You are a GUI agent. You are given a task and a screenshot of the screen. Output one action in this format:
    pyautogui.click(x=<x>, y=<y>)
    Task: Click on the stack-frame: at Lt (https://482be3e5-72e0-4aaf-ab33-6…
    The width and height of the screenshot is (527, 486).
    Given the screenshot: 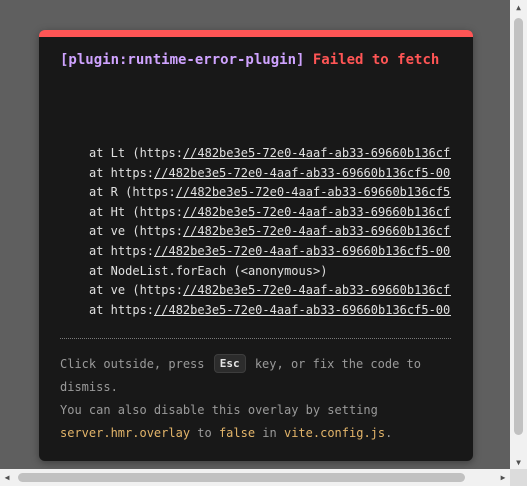 What is the action you would take?
    pyautogui.click(x=255, y=154)
    